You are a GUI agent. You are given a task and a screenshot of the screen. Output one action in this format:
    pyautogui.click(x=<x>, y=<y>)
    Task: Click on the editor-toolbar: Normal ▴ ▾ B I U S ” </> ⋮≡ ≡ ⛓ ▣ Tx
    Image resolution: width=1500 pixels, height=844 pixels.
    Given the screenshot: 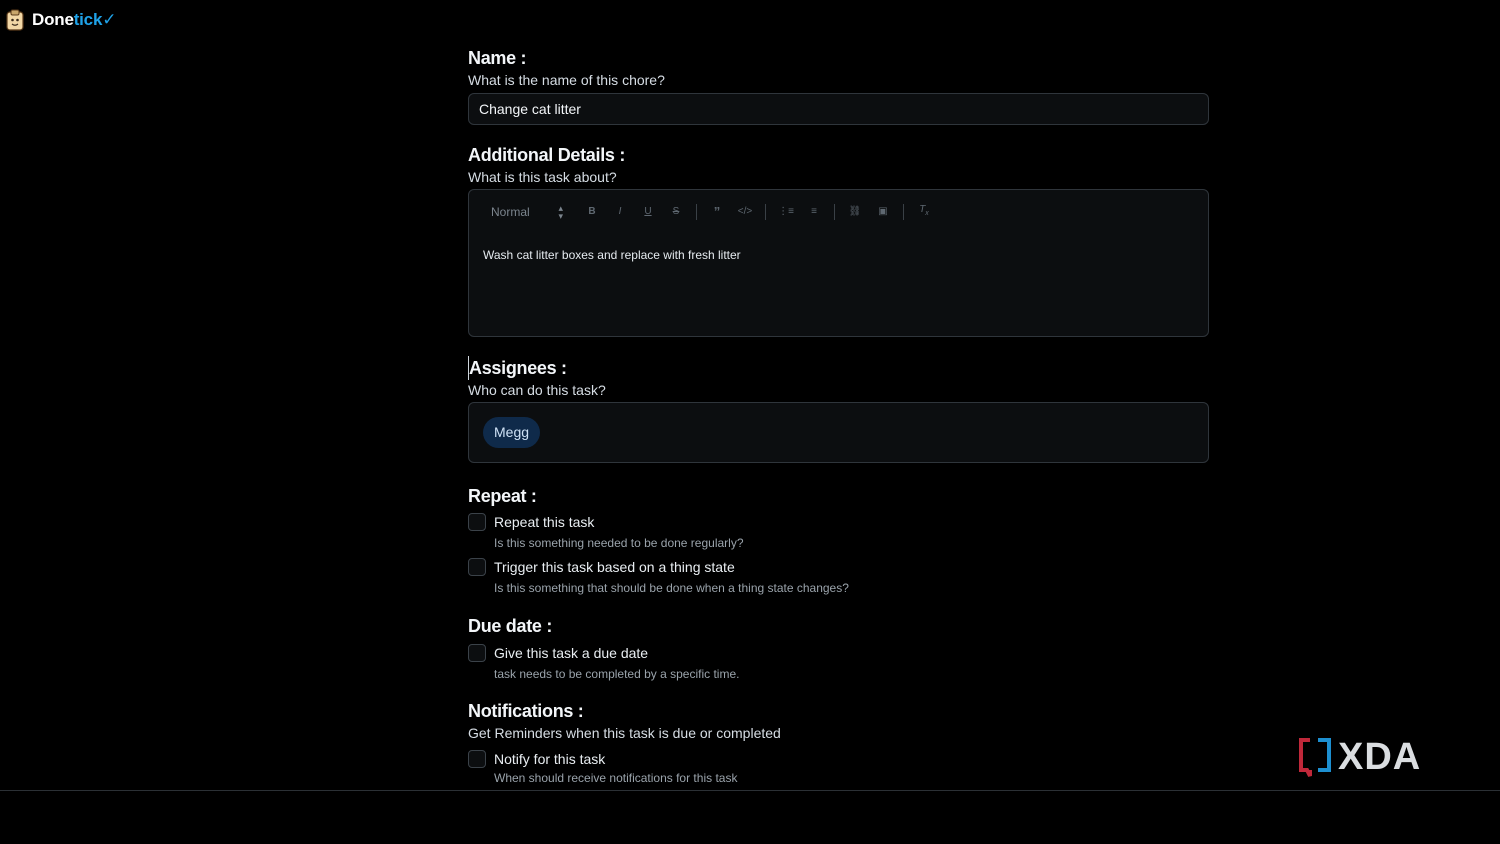 What is the action you would take?
    pyautogui.click(x=710, y=212)
    